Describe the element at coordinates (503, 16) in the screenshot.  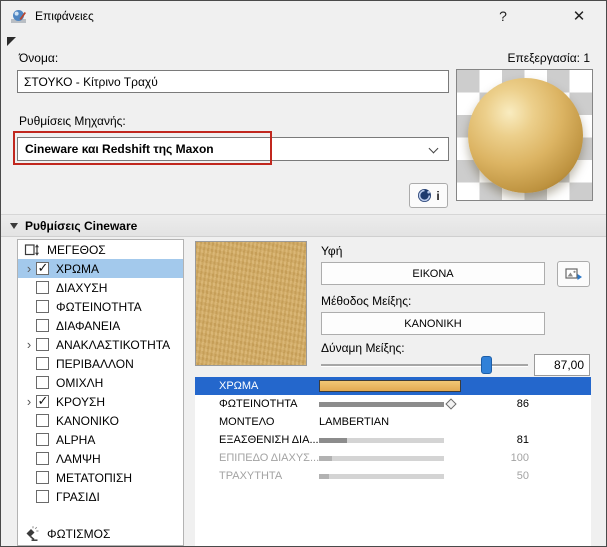
I see `help-button: ?` at that location.